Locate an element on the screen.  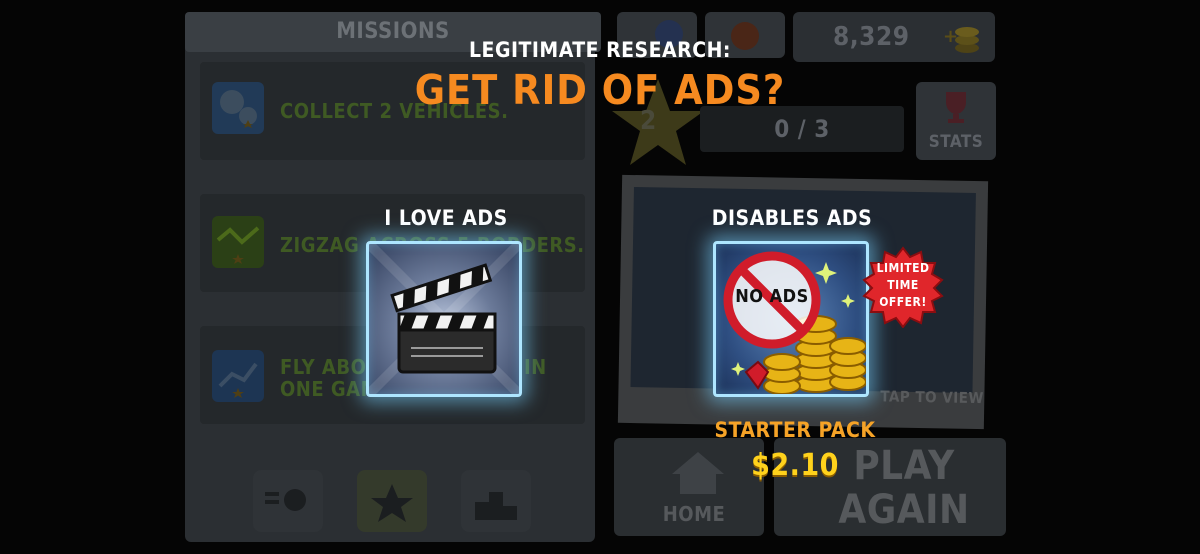
stats-label: STATS is located at coordinates (956, 142).